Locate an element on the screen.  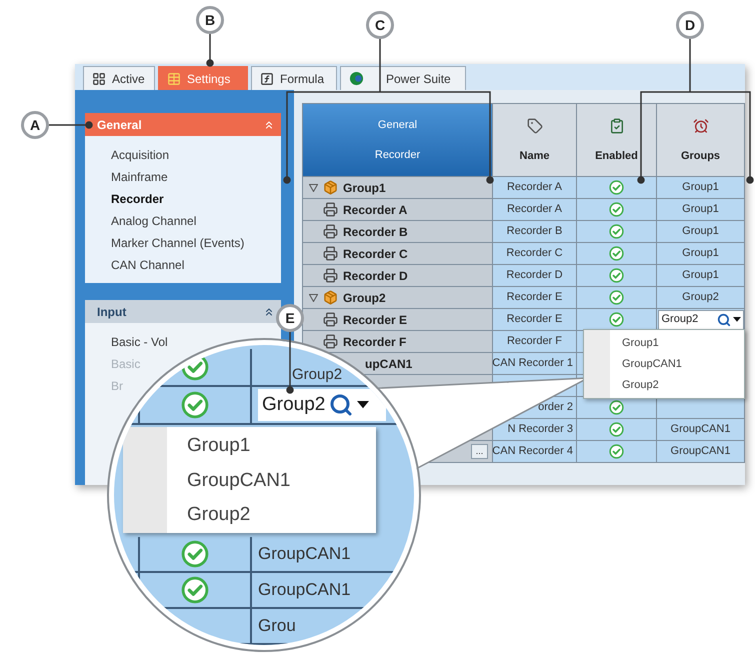
header-text: General is located at coordinates (398, 125).